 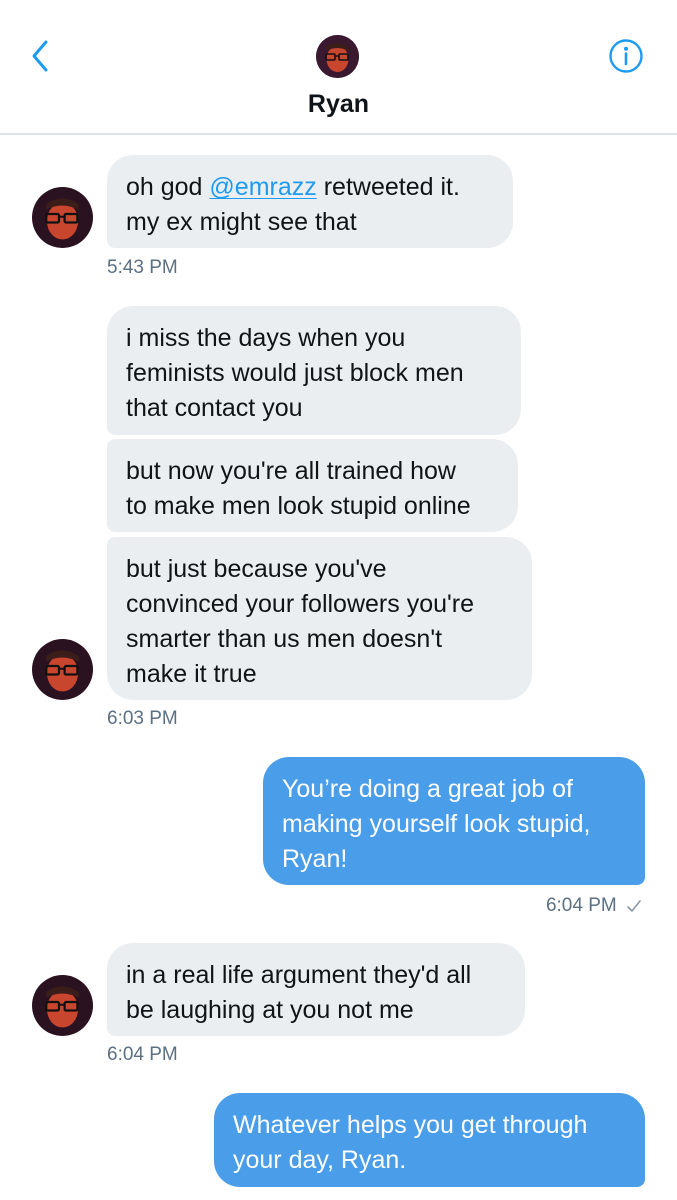 I want to click on chevron-left-icon, so click(x=40, y=56).